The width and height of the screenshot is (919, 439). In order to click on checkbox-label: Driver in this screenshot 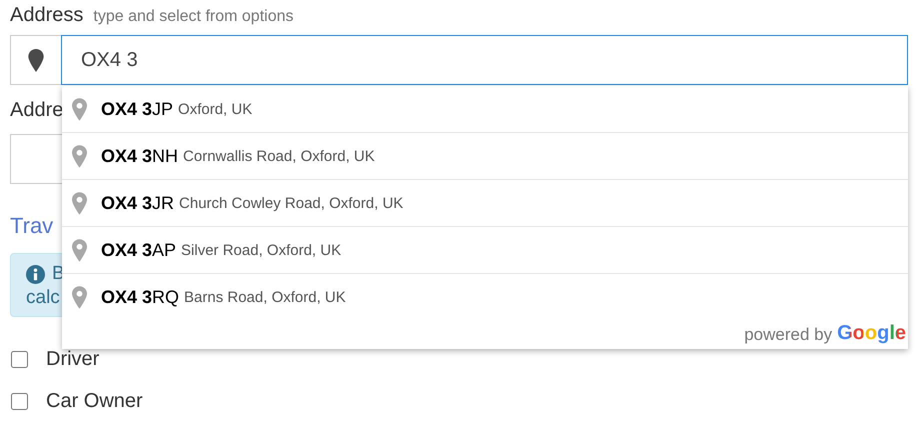, I will do `click(73, 359)`.